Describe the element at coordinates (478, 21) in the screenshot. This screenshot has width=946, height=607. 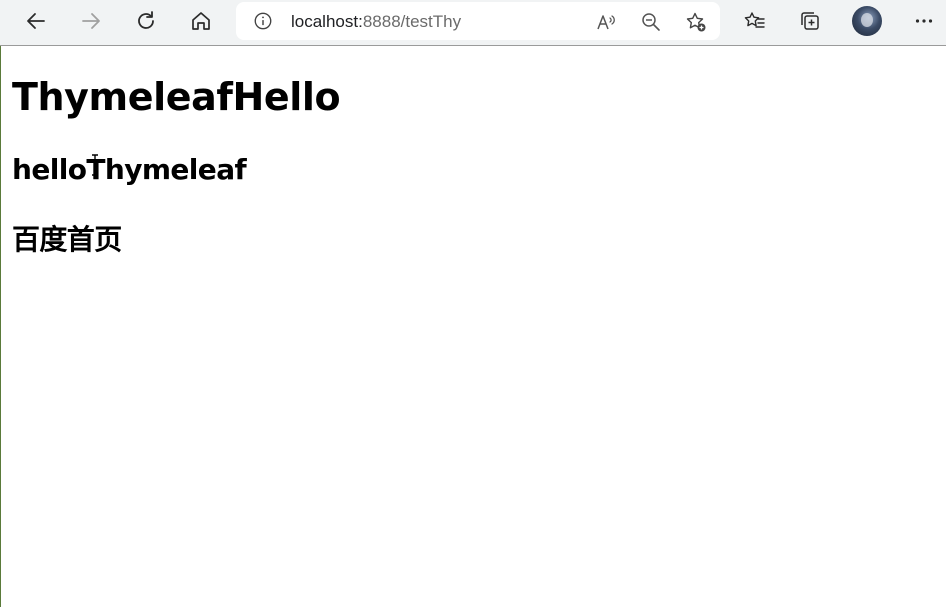
I see `address-bar: localhost:8888/testThy` at that location.